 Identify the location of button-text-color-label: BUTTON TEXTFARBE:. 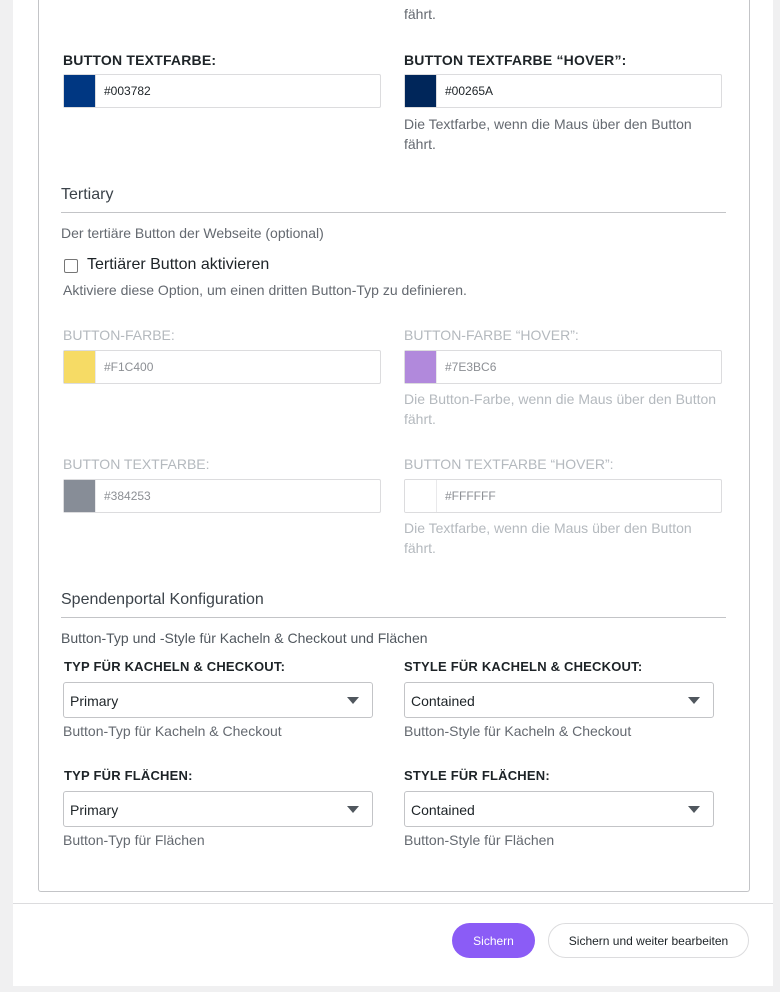
(140, 60).